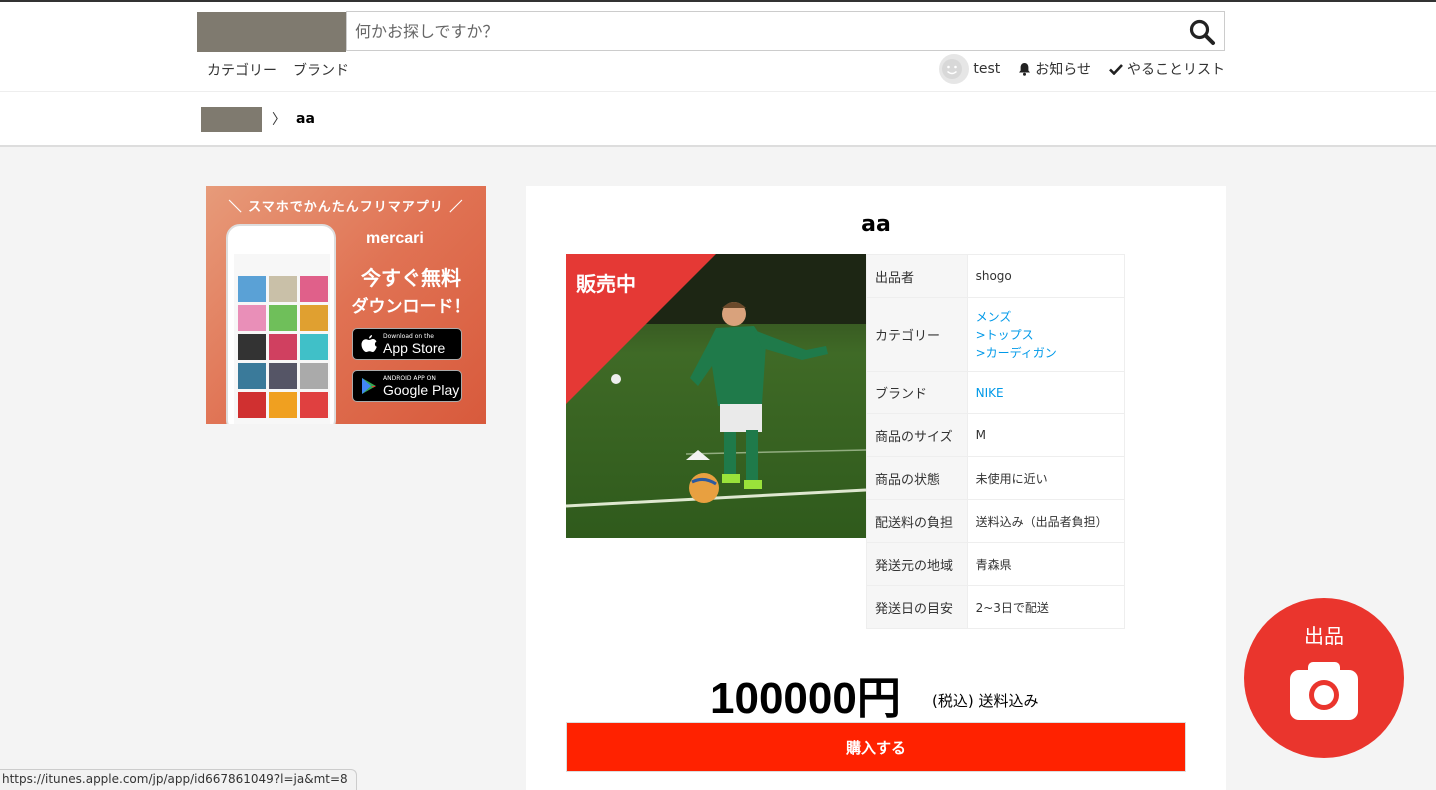 This screenshot has height=790, width=1436. I want to click on breadcrumb-home-link, so click(231, 119).